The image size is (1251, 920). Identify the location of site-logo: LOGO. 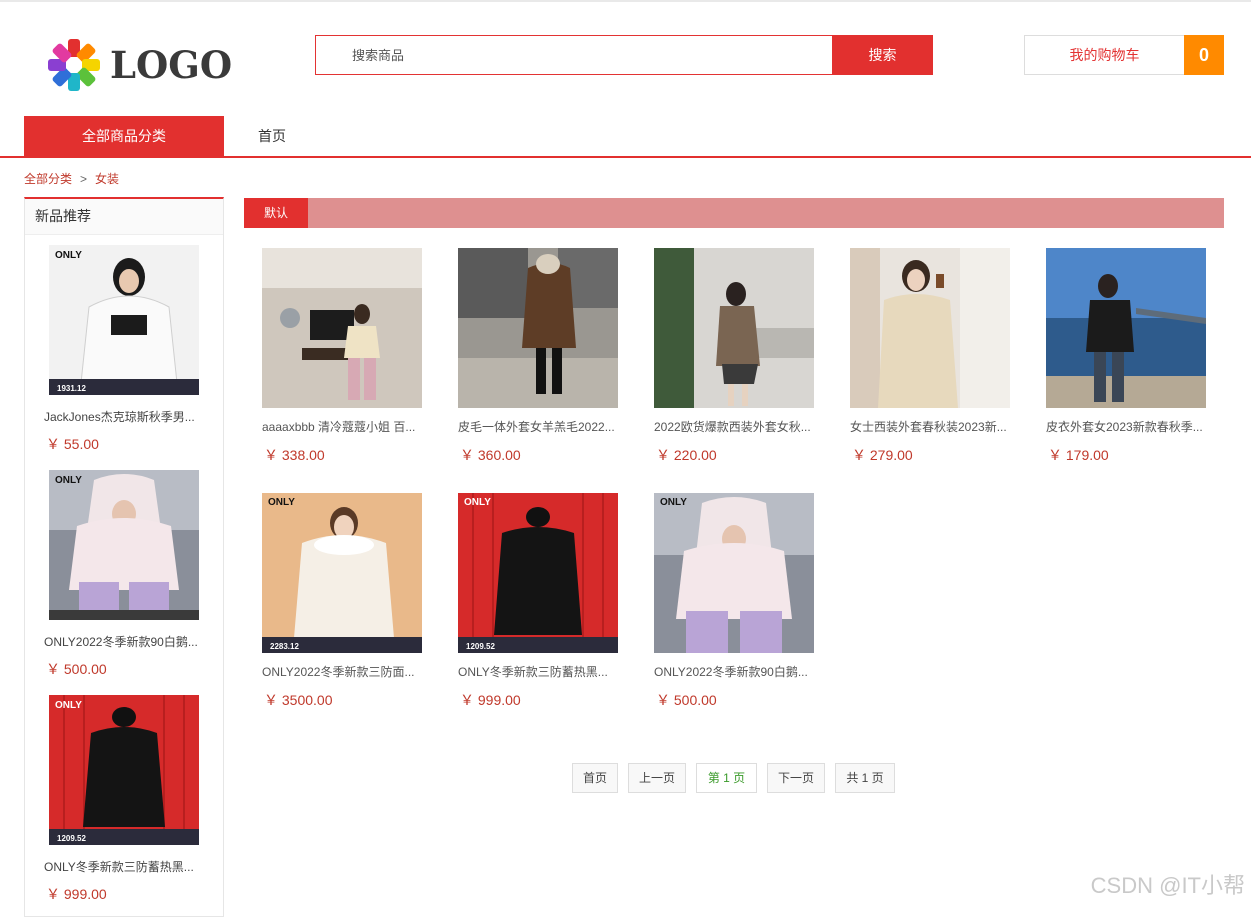
(138, 65).